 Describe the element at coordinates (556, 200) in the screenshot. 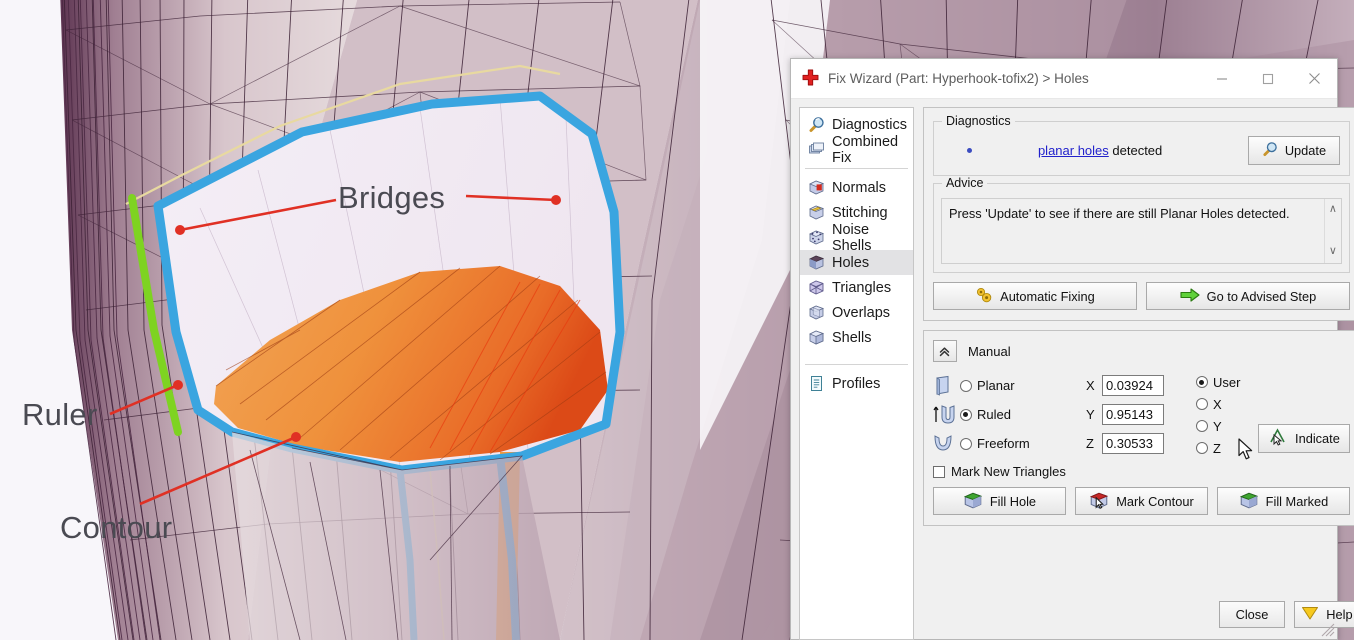

I see `leader-dot-bridges-right` at that location.